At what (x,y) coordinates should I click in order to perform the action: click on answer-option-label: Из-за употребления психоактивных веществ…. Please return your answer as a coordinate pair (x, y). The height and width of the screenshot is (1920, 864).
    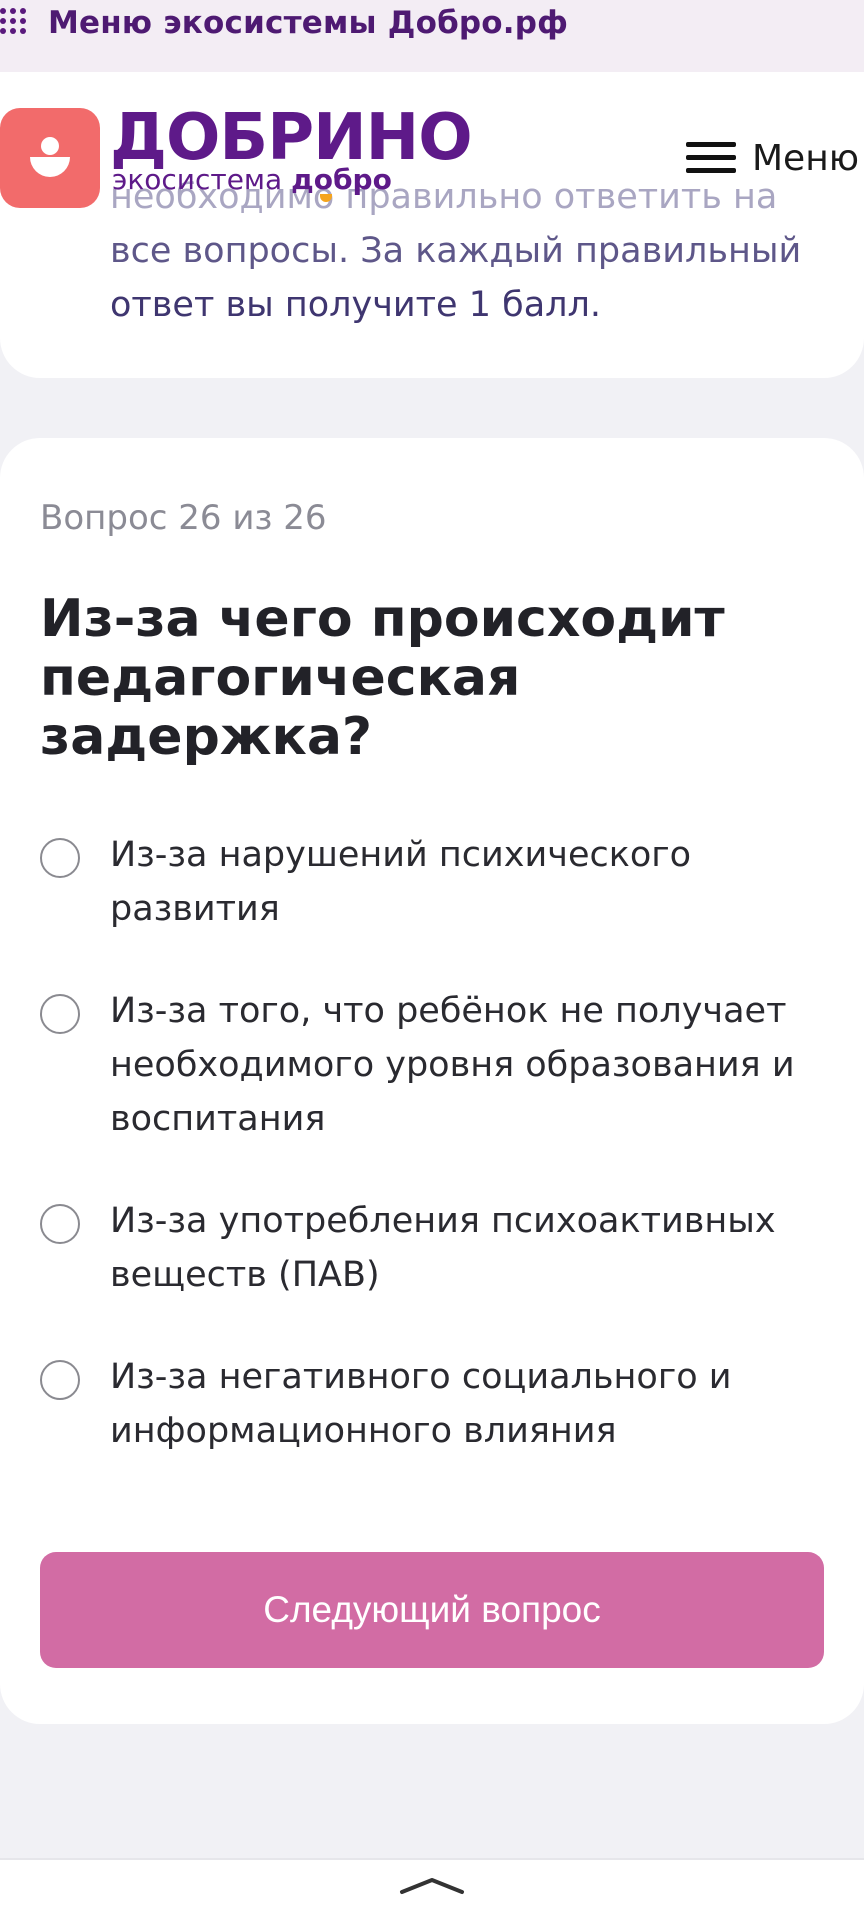
    Looking at the image, I should click on (474, 1248).